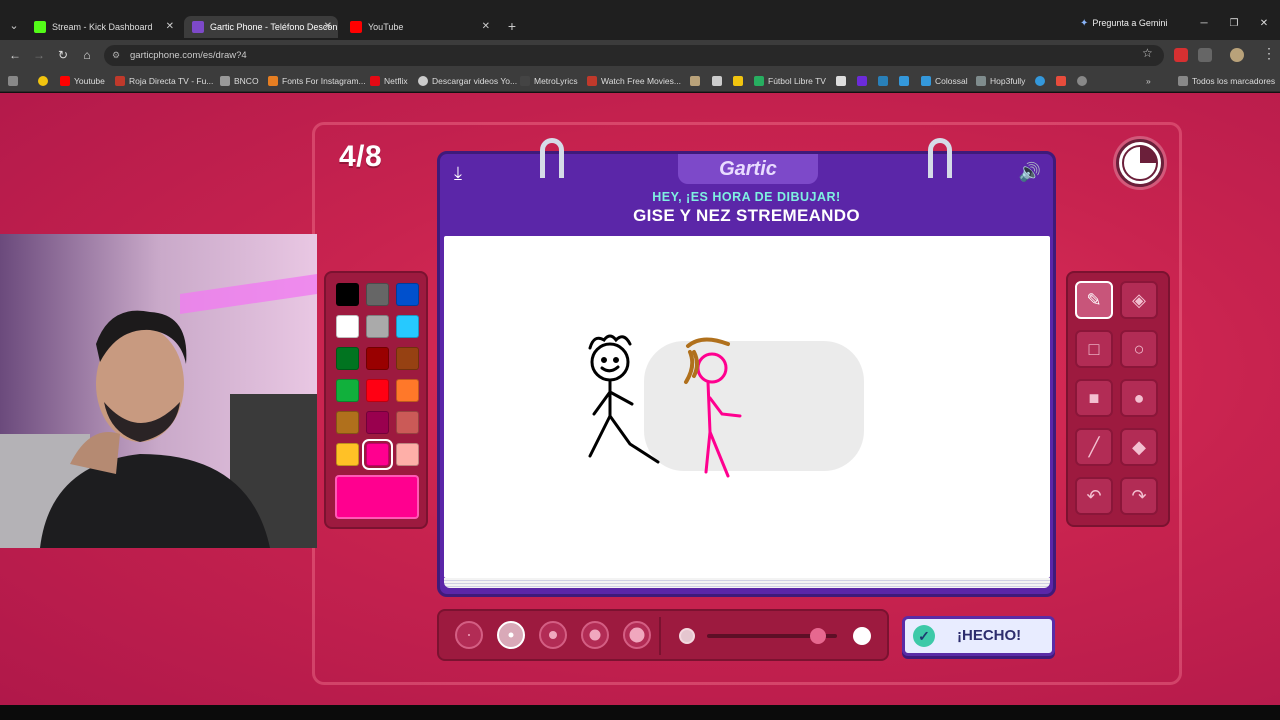 The width and height of the screenshot is (1280, 720). I want to click on bookmark-netflix: Netflix, so click(389, 81).